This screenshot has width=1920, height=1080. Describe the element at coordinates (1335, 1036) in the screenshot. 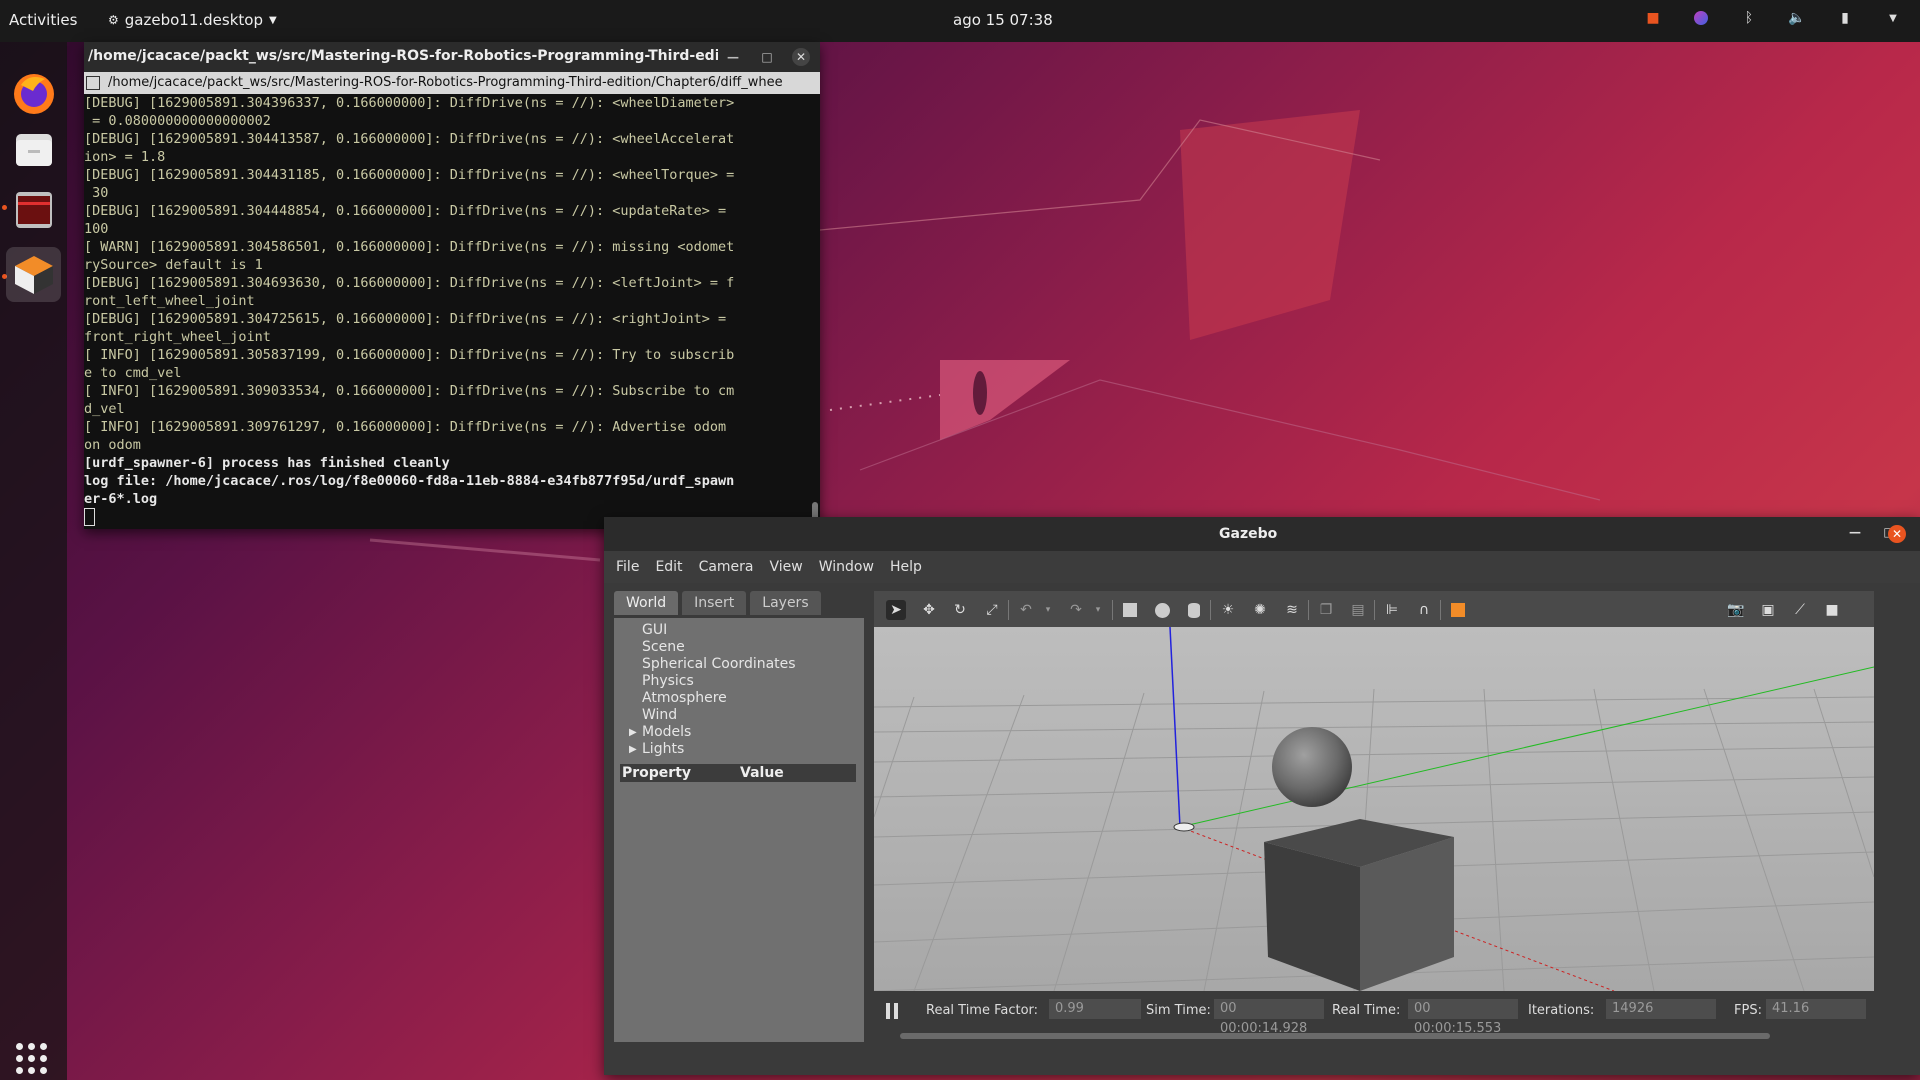

I see `horizontal-scrollbar` at that location.